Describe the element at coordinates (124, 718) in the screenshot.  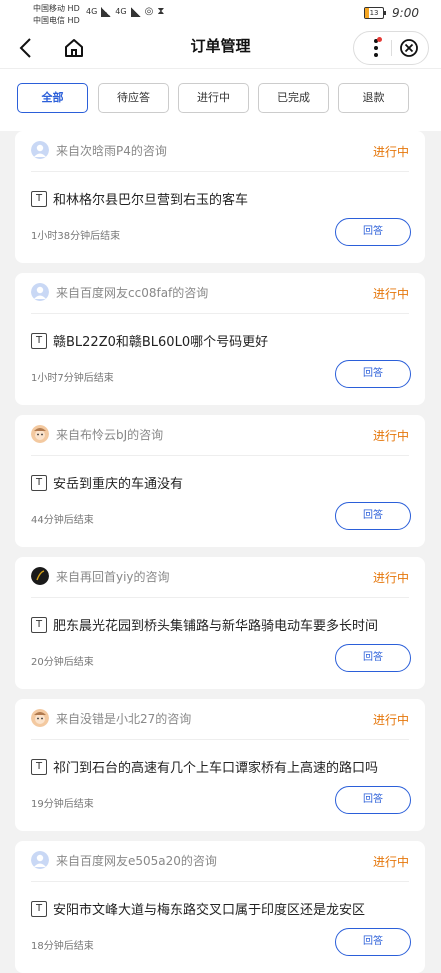
I see `consult-source: 来自没错是小北27的咨询` at that location.